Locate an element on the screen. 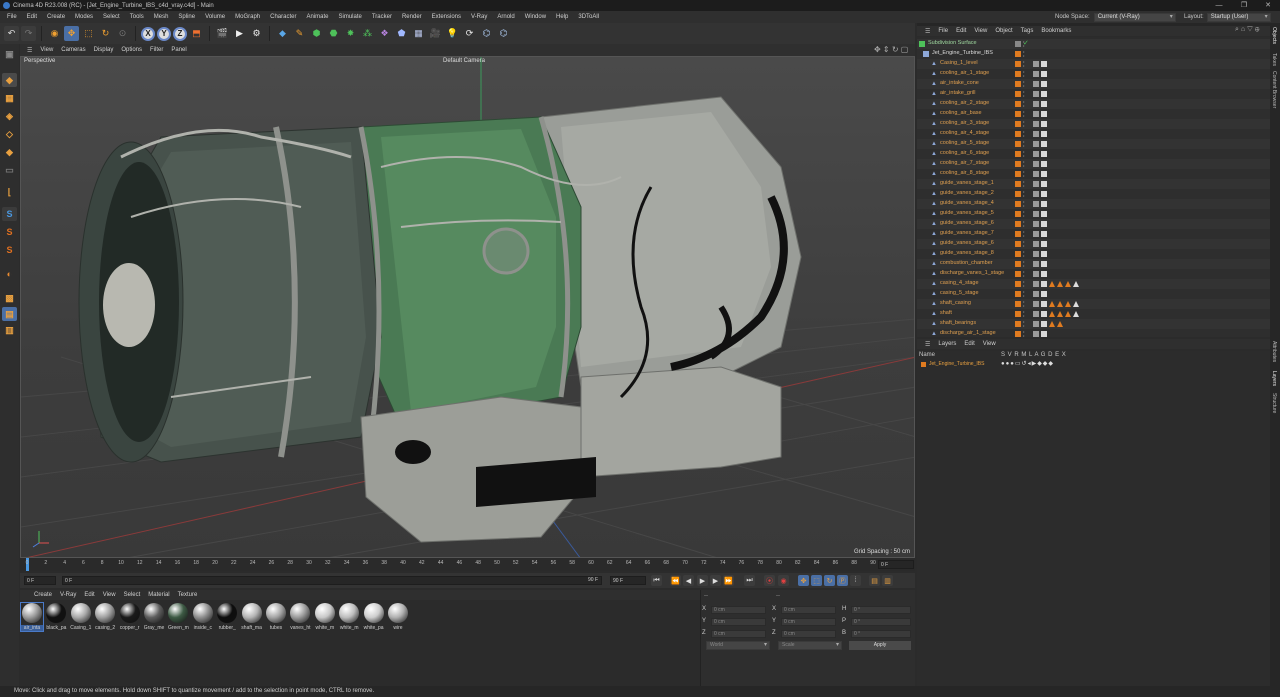  tab-content-browser: Content Browser is located at coordinates (1274, 89).